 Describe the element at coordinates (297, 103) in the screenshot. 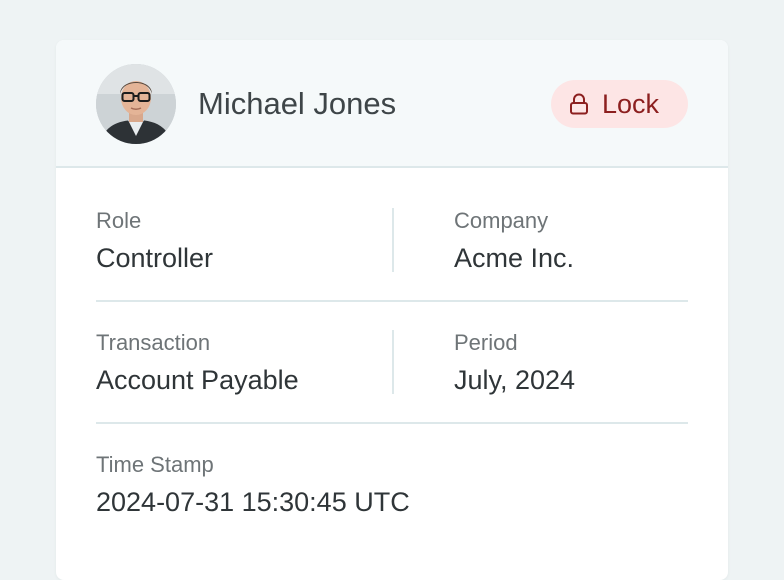

I see `user-name: Michael Jones` at that location.